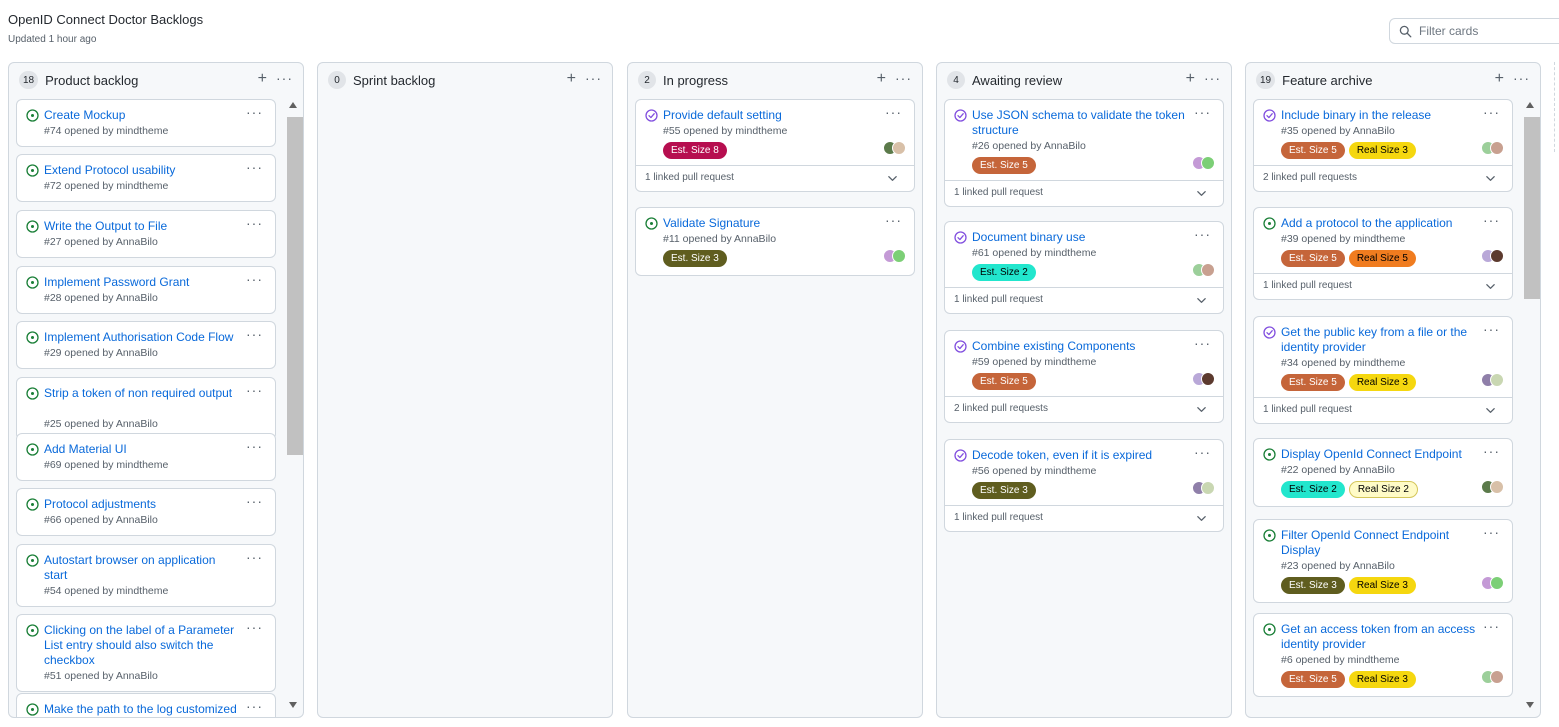 The height and width of the screenshot is (727, 1559). Describe the element at coordinates (142, 337) in the screenshot. I see `issue-title-link: Implement Authorisation Code Flow` at that location.